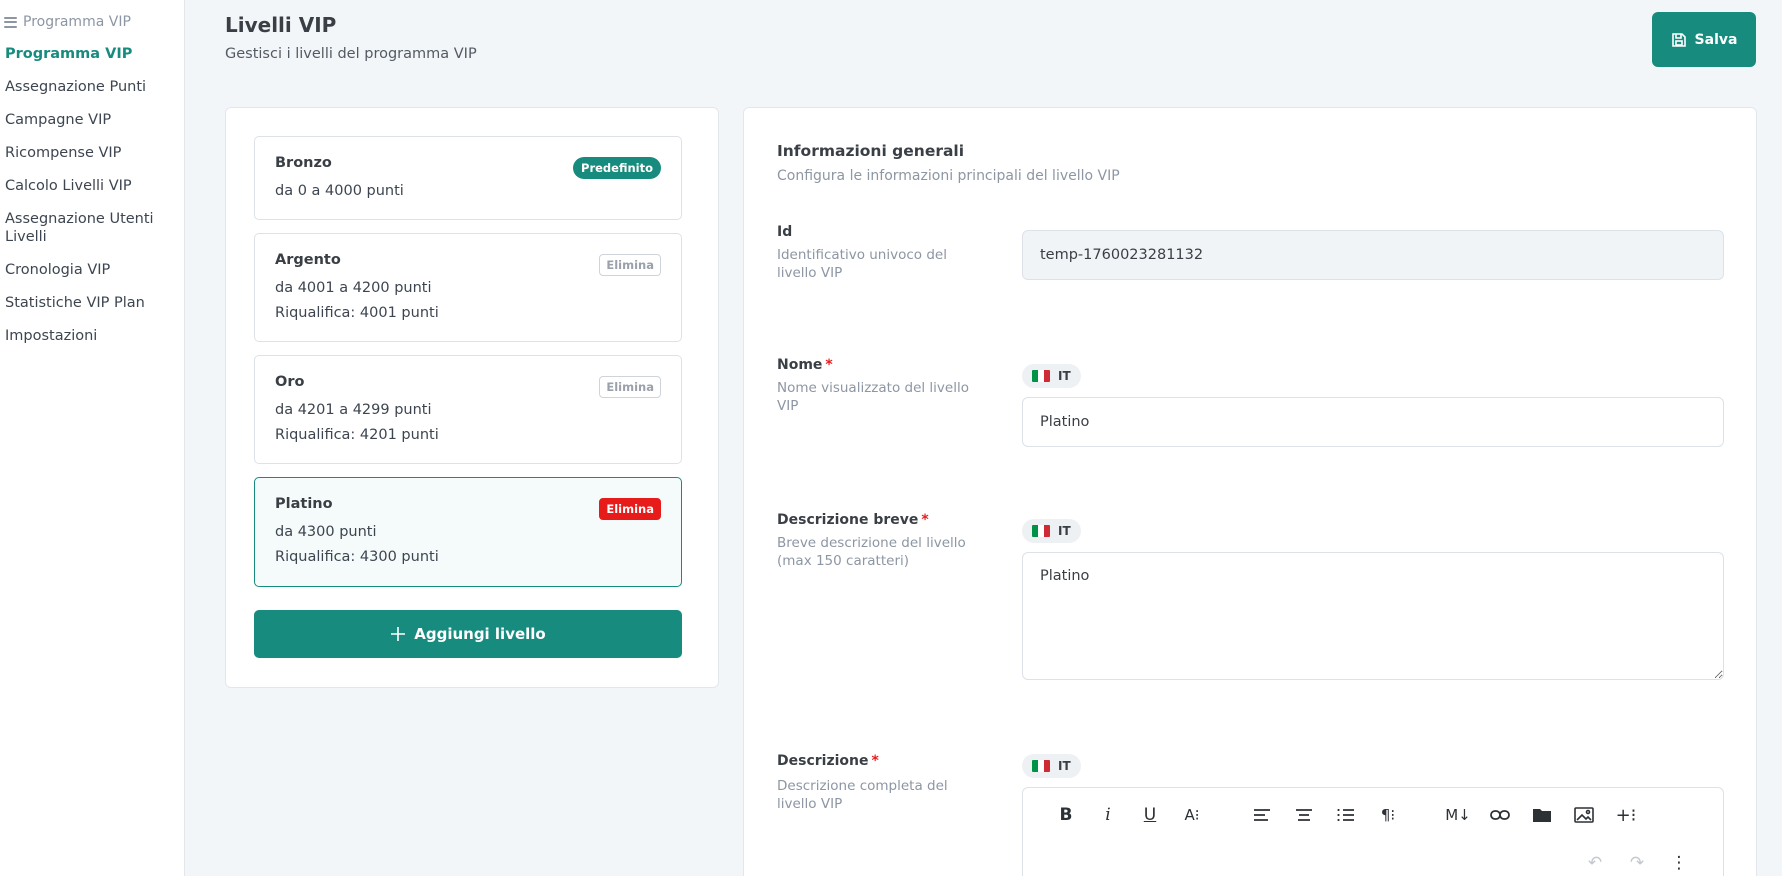 This screenshot has width=1782, height=876. What do you see at coordinates (92, 120) in the screenshot?
I see `sidebar-item-campagne-vip: Campagne VIP` at bounding box center [92, 120].